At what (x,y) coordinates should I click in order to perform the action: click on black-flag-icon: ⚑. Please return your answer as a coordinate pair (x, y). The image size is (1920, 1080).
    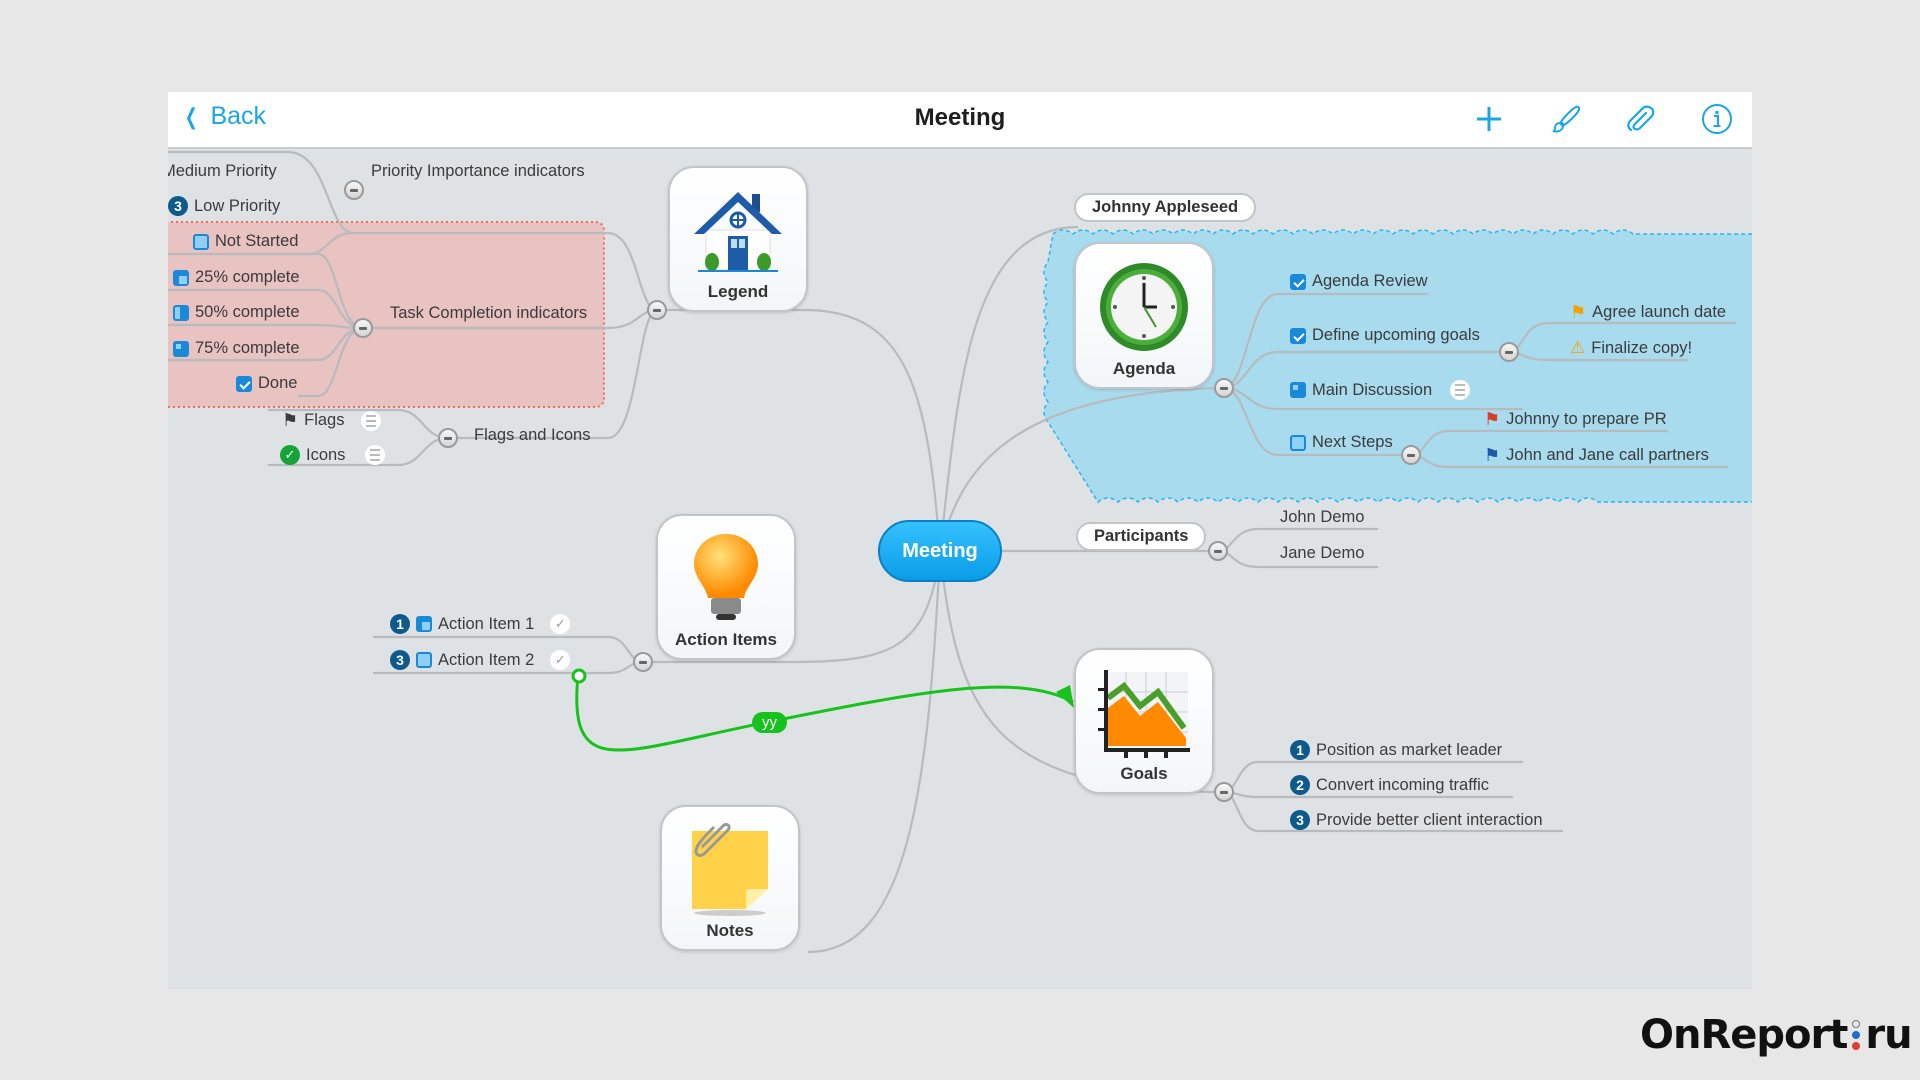
    Looking at the image, I should click on (290, 420).